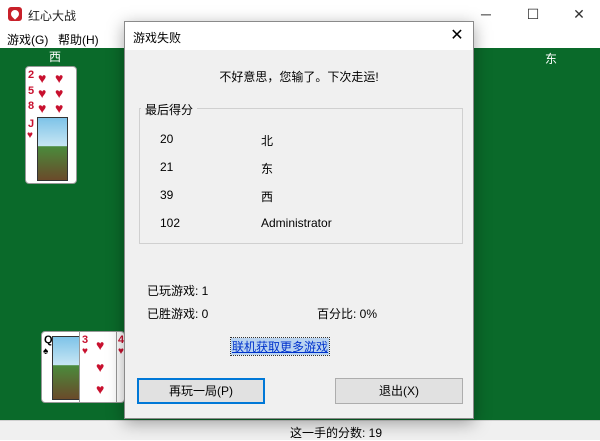  What do you see at coordinates (55, 57) in the screenshot?
I see `player-west-label: 西` at bounding box center [55, 57].